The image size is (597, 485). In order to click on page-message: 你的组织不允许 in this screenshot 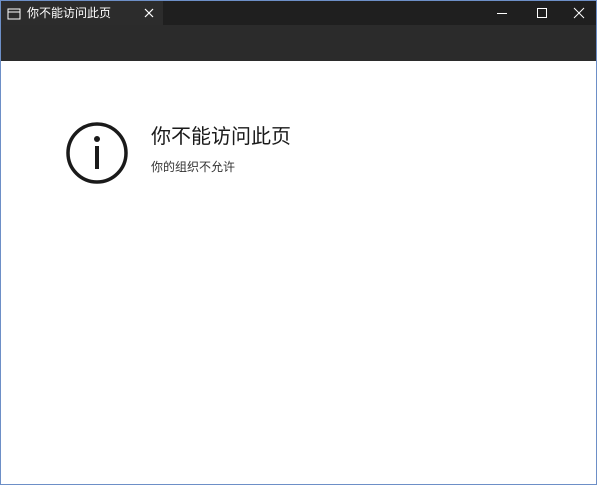, I will do `click(193, 167)`.